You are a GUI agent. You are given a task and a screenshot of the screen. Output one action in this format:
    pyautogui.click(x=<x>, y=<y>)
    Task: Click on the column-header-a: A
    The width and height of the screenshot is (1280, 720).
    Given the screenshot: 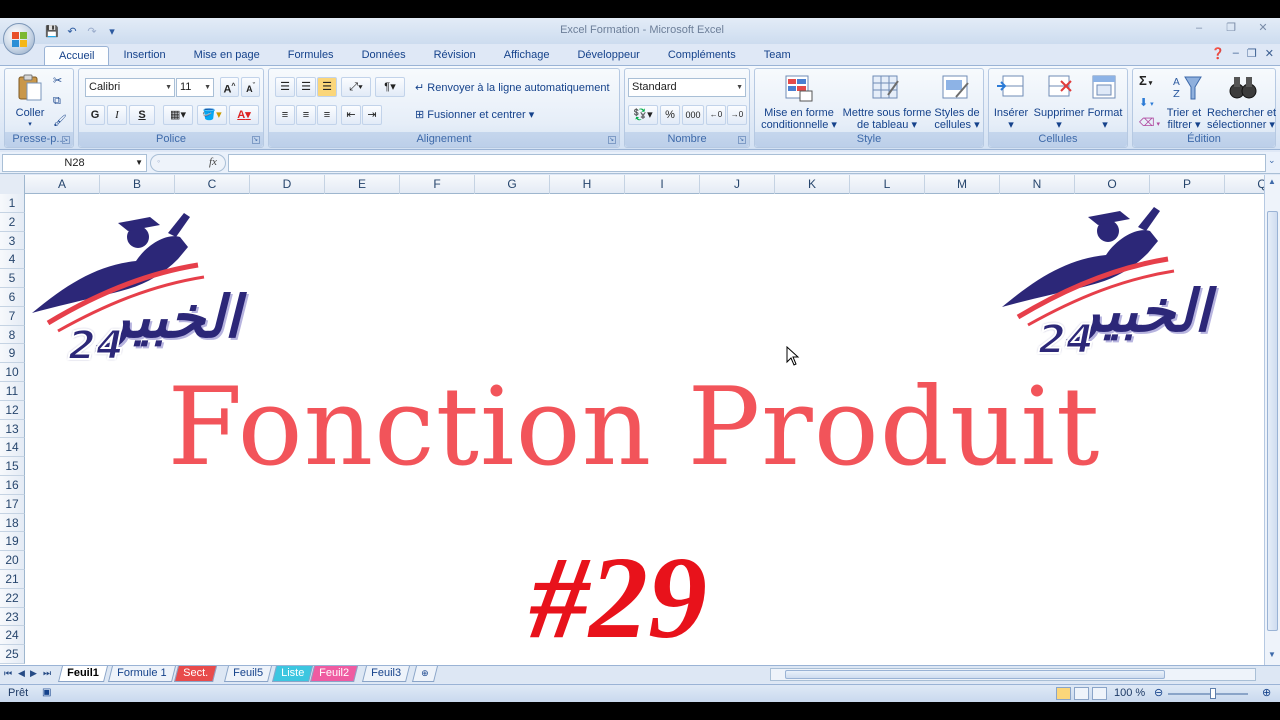 What is the action you would take?
    pyautogui.click(x=62, y=184)
    